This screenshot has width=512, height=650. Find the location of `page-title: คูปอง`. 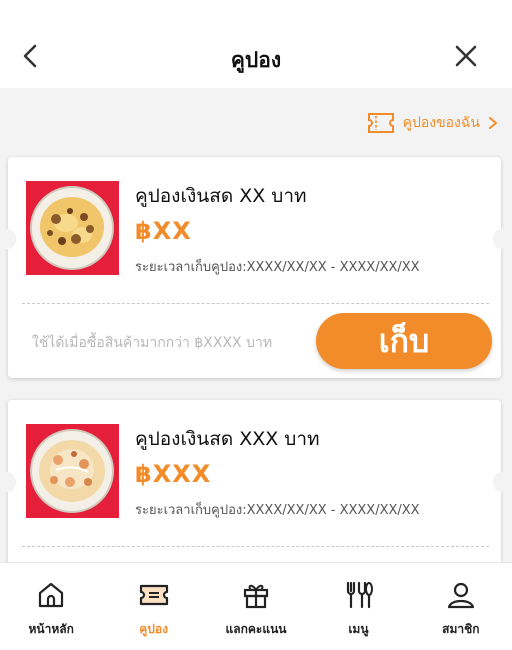

page-title: คูปอง is located at coordinates (256, 60).